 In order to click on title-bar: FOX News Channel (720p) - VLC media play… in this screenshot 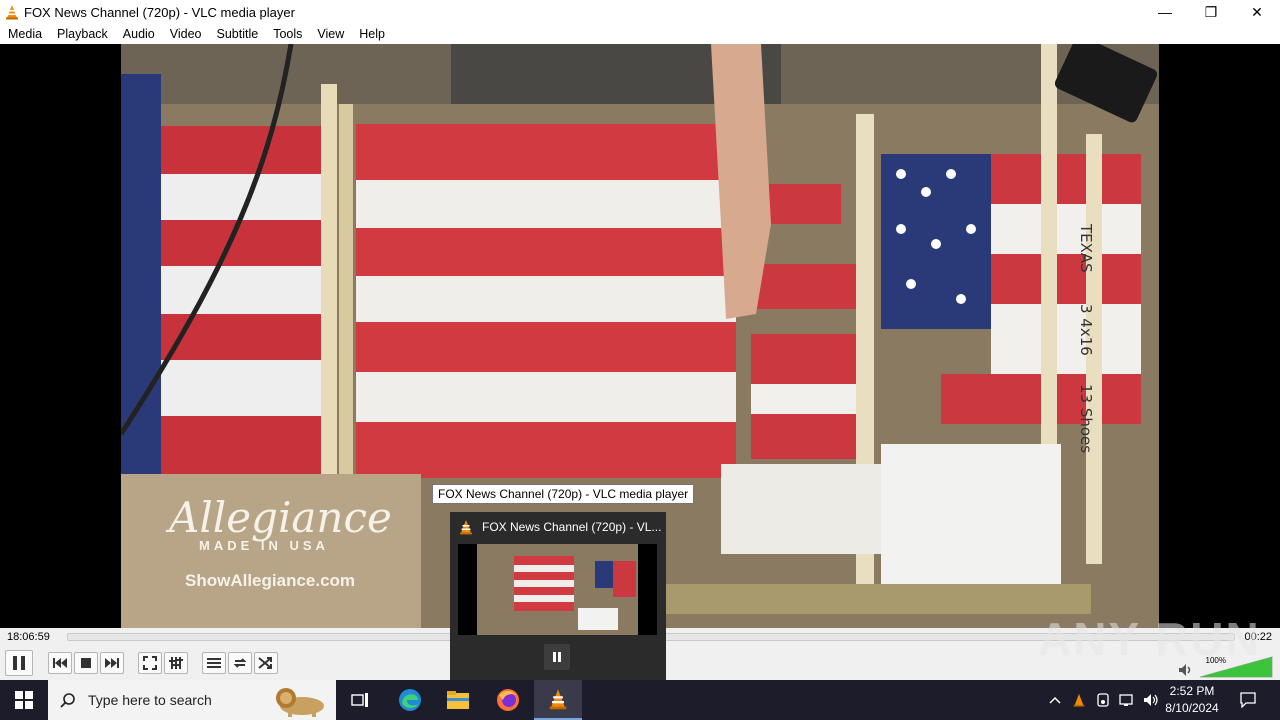, I will do `click(640, 12)`.